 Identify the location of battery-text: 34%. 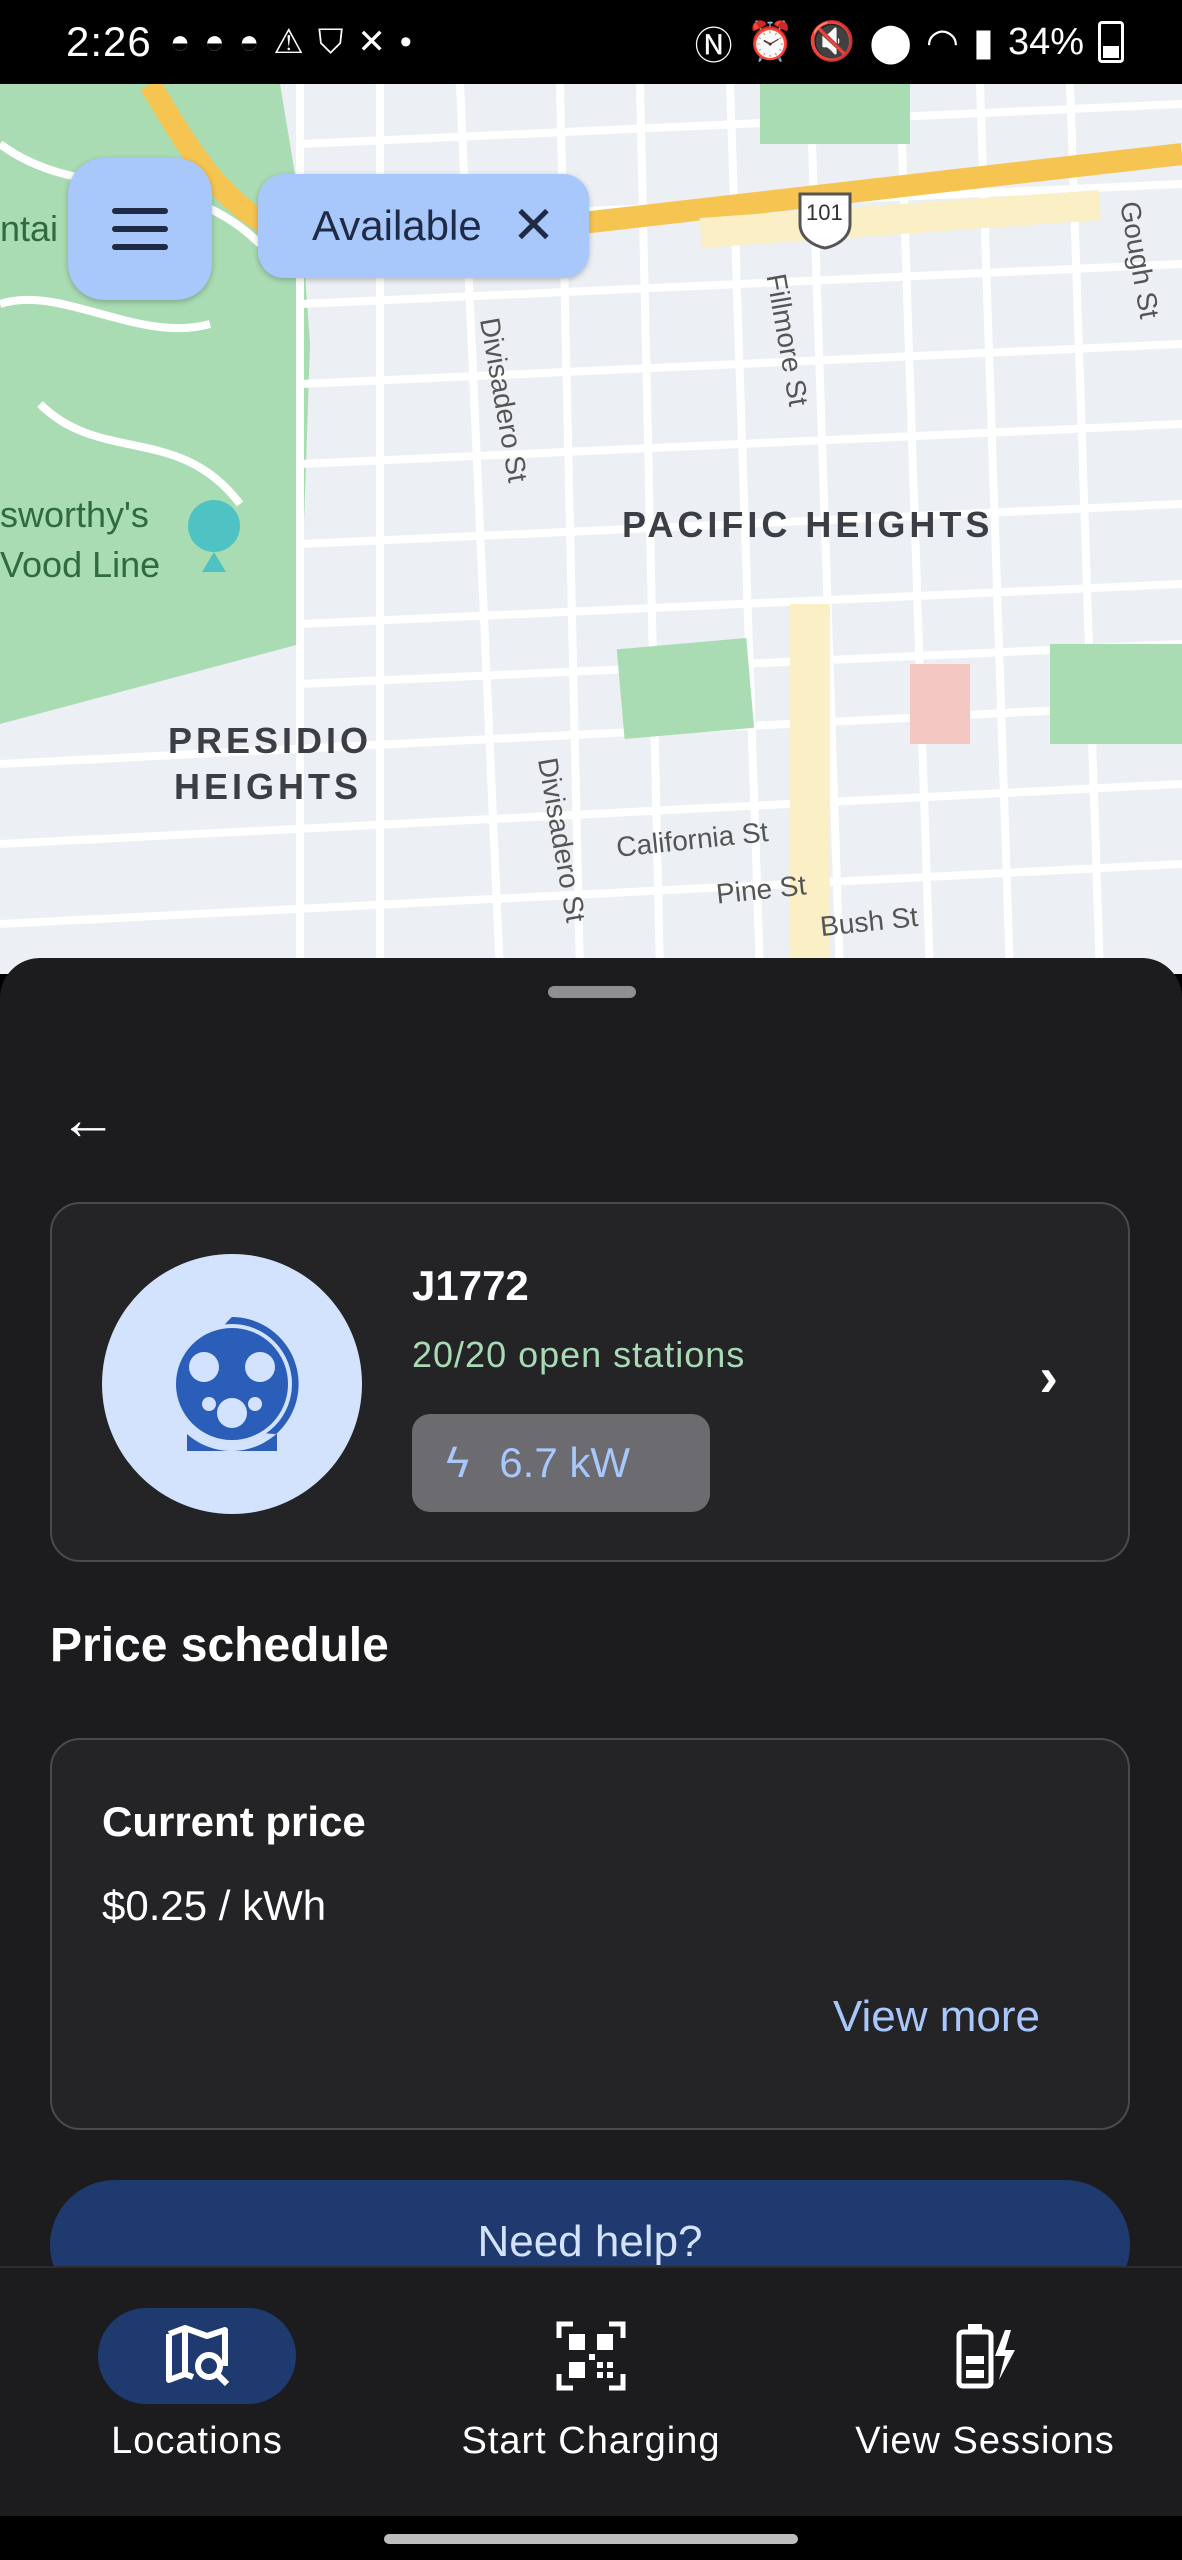
(1045, 41).